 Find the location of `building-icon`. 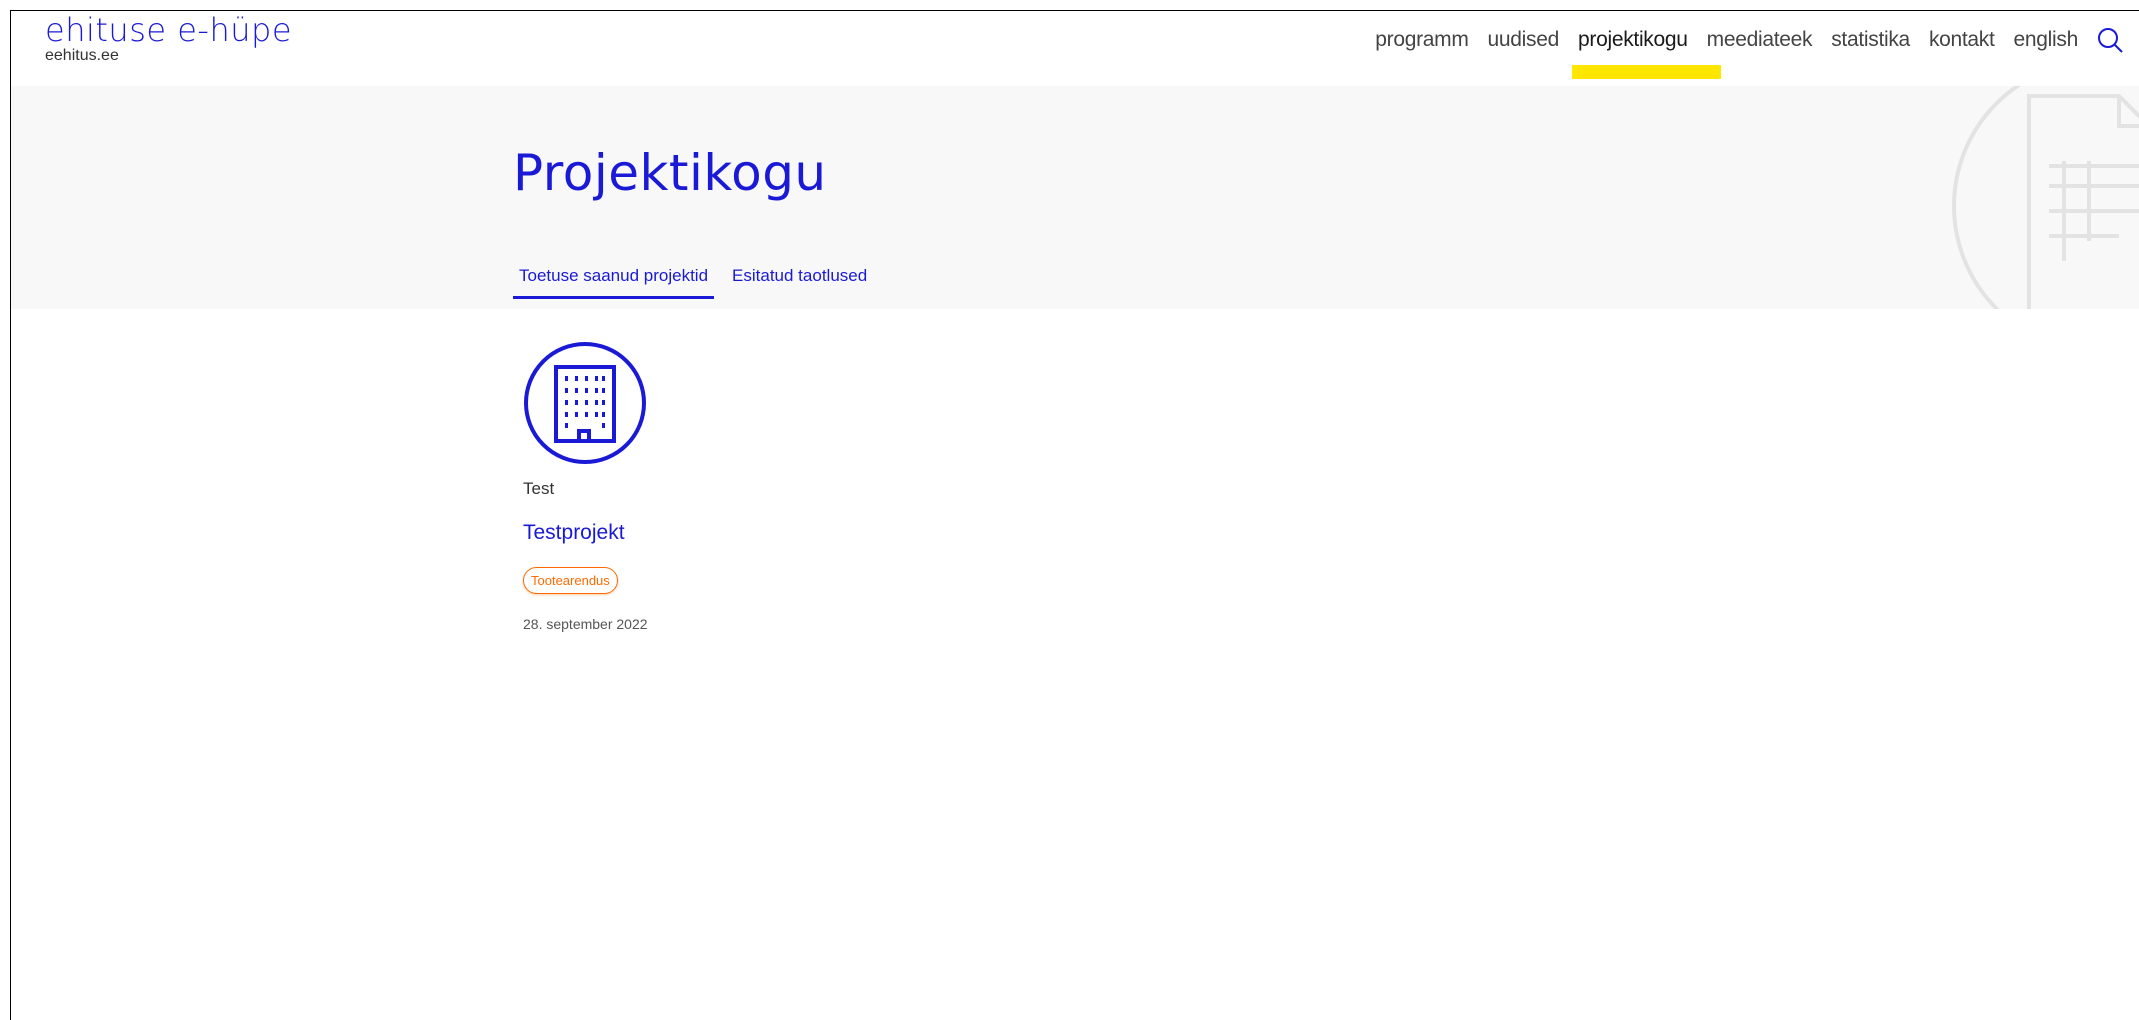

building-icon is located at coordinates (585, 403).